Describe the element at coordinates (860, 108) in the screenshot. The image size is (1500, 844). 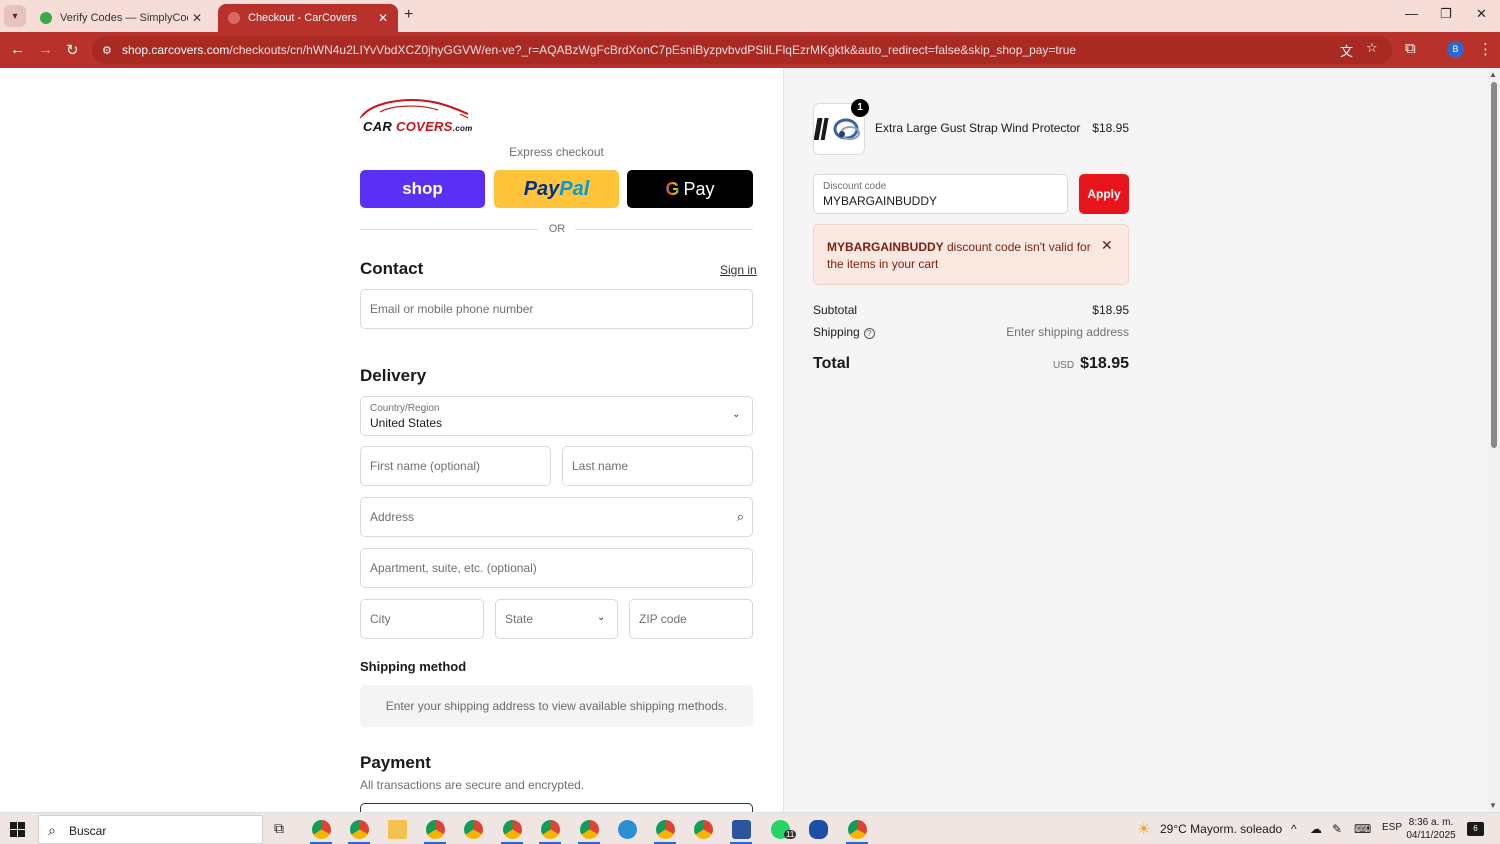
I see `quantity-badge: 1` at that location.